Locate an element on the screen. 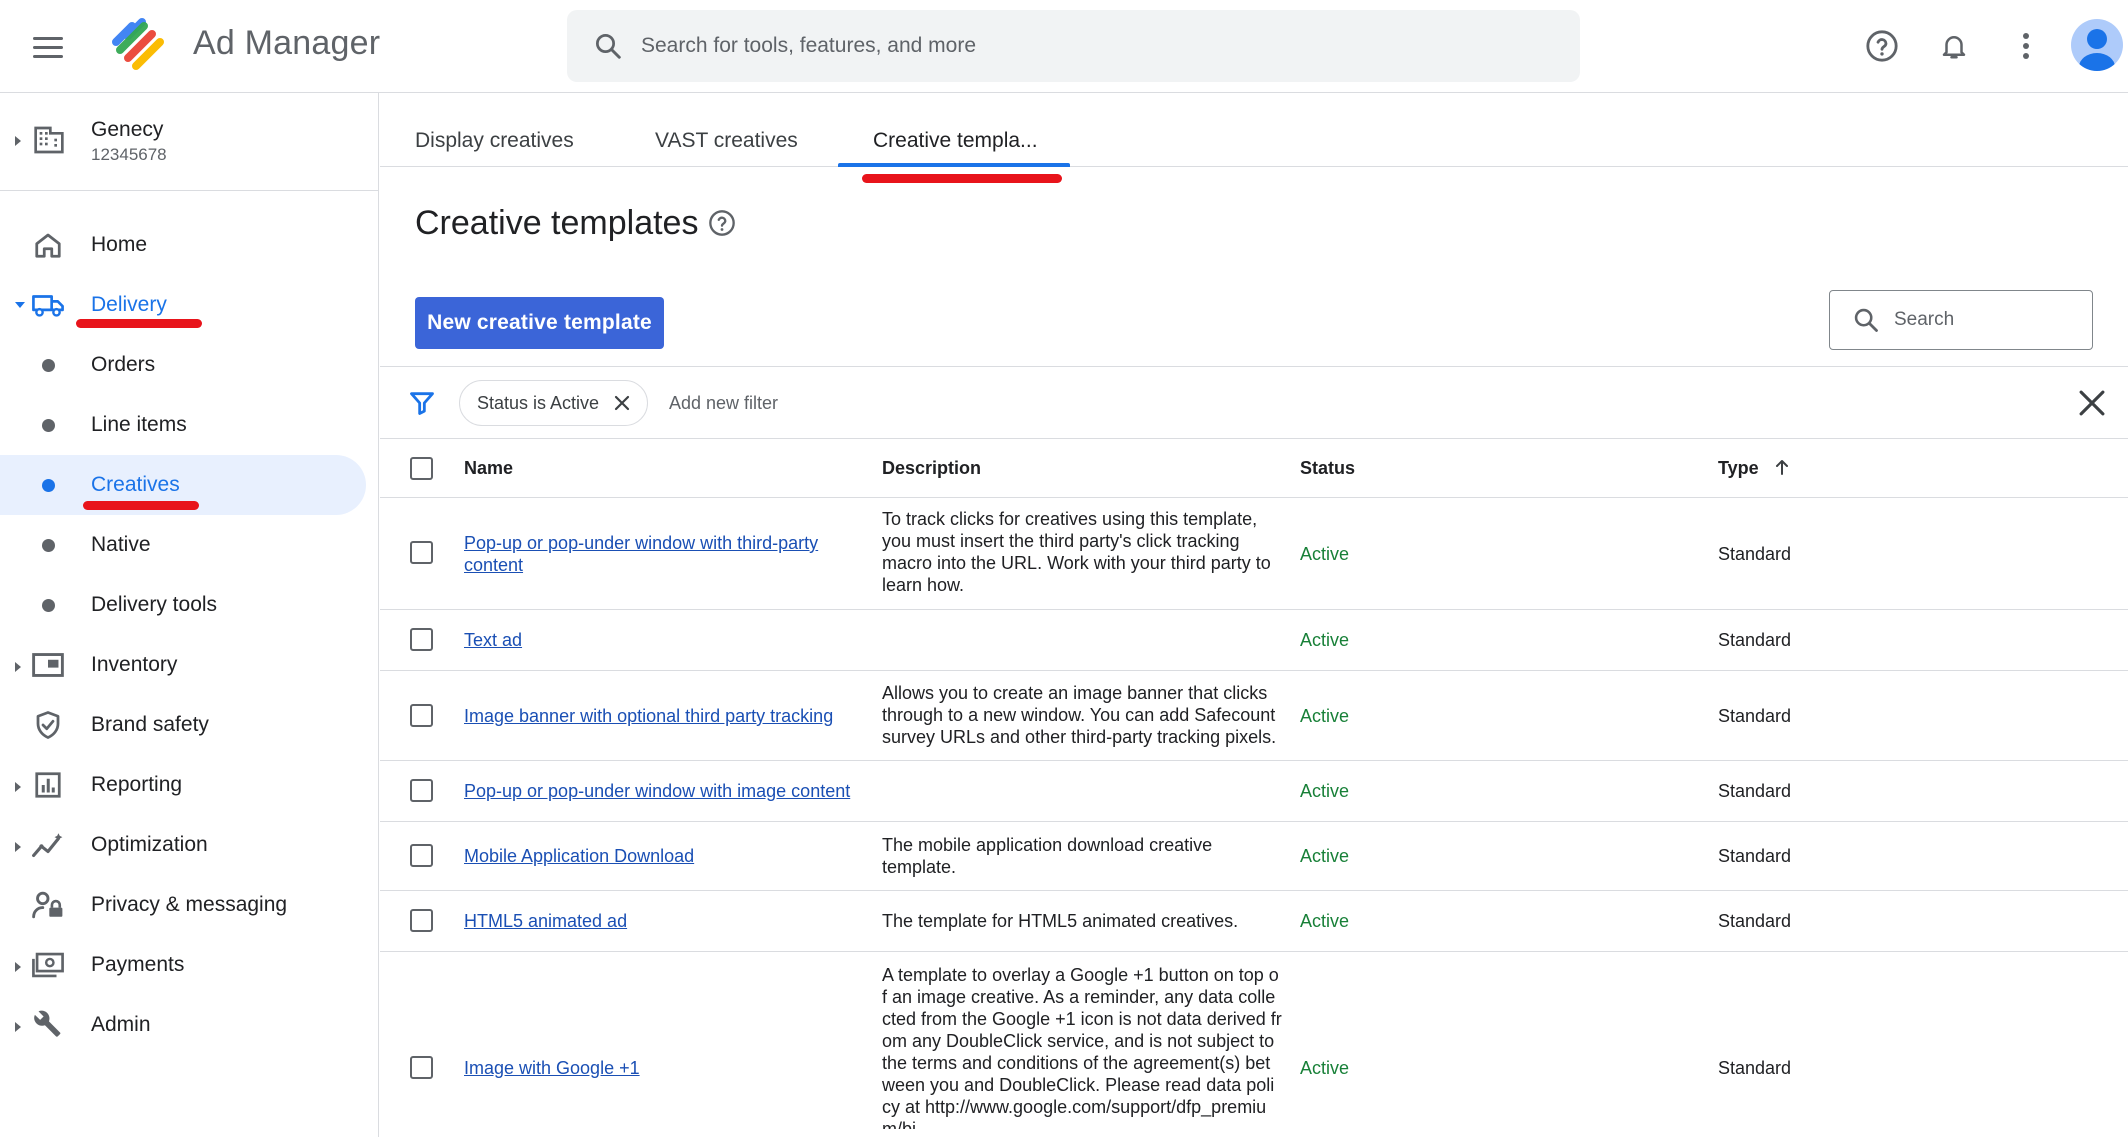  filter-icon is located at coordinates (422, 403).